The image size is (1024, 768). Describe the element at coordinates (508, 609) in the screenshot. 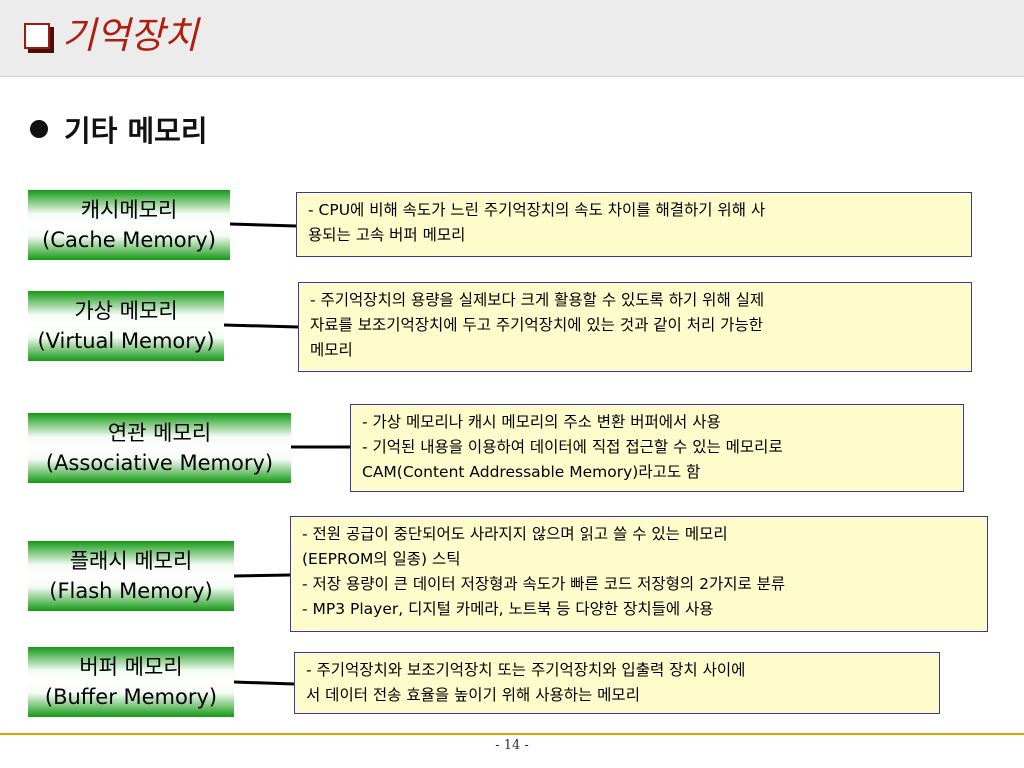

I see `desc-line: - MP3 Player, 디지털 카메라, 노트북 등 다양한 장치들에 사용` at that location.